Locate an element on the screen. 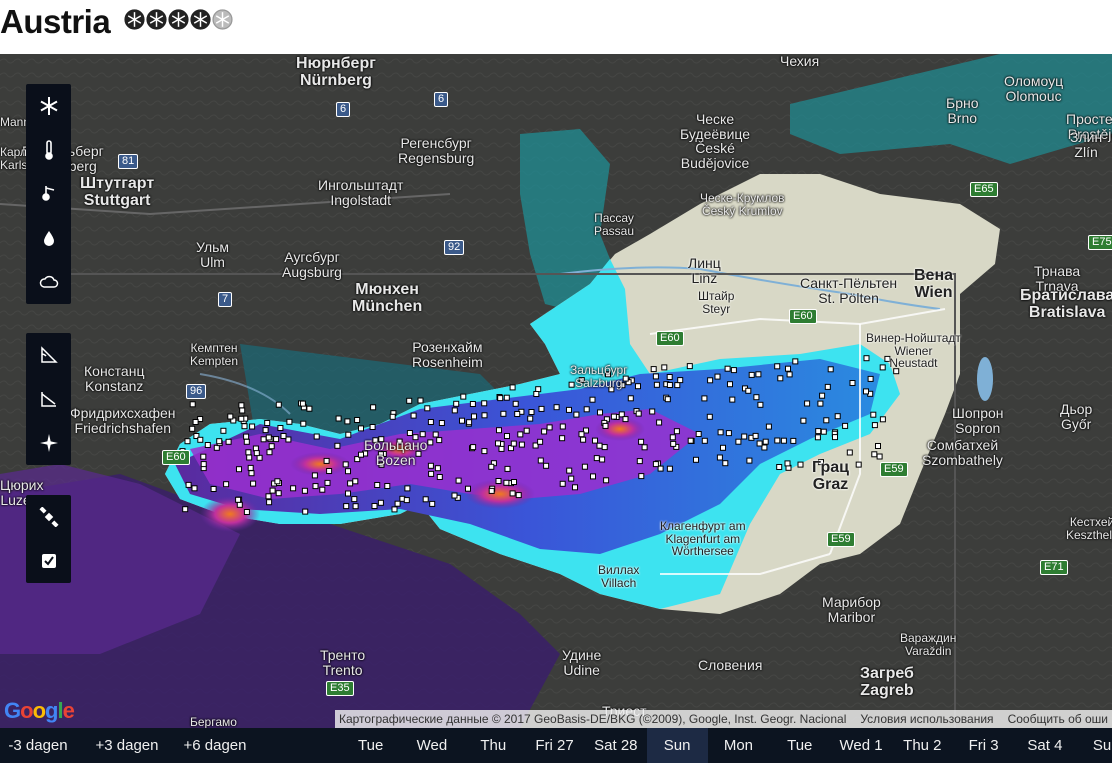 Image resolution: width=1112 pixels, height=763 pixels. time-jump-button: -3 dagen is located at coordinates (38, 745).